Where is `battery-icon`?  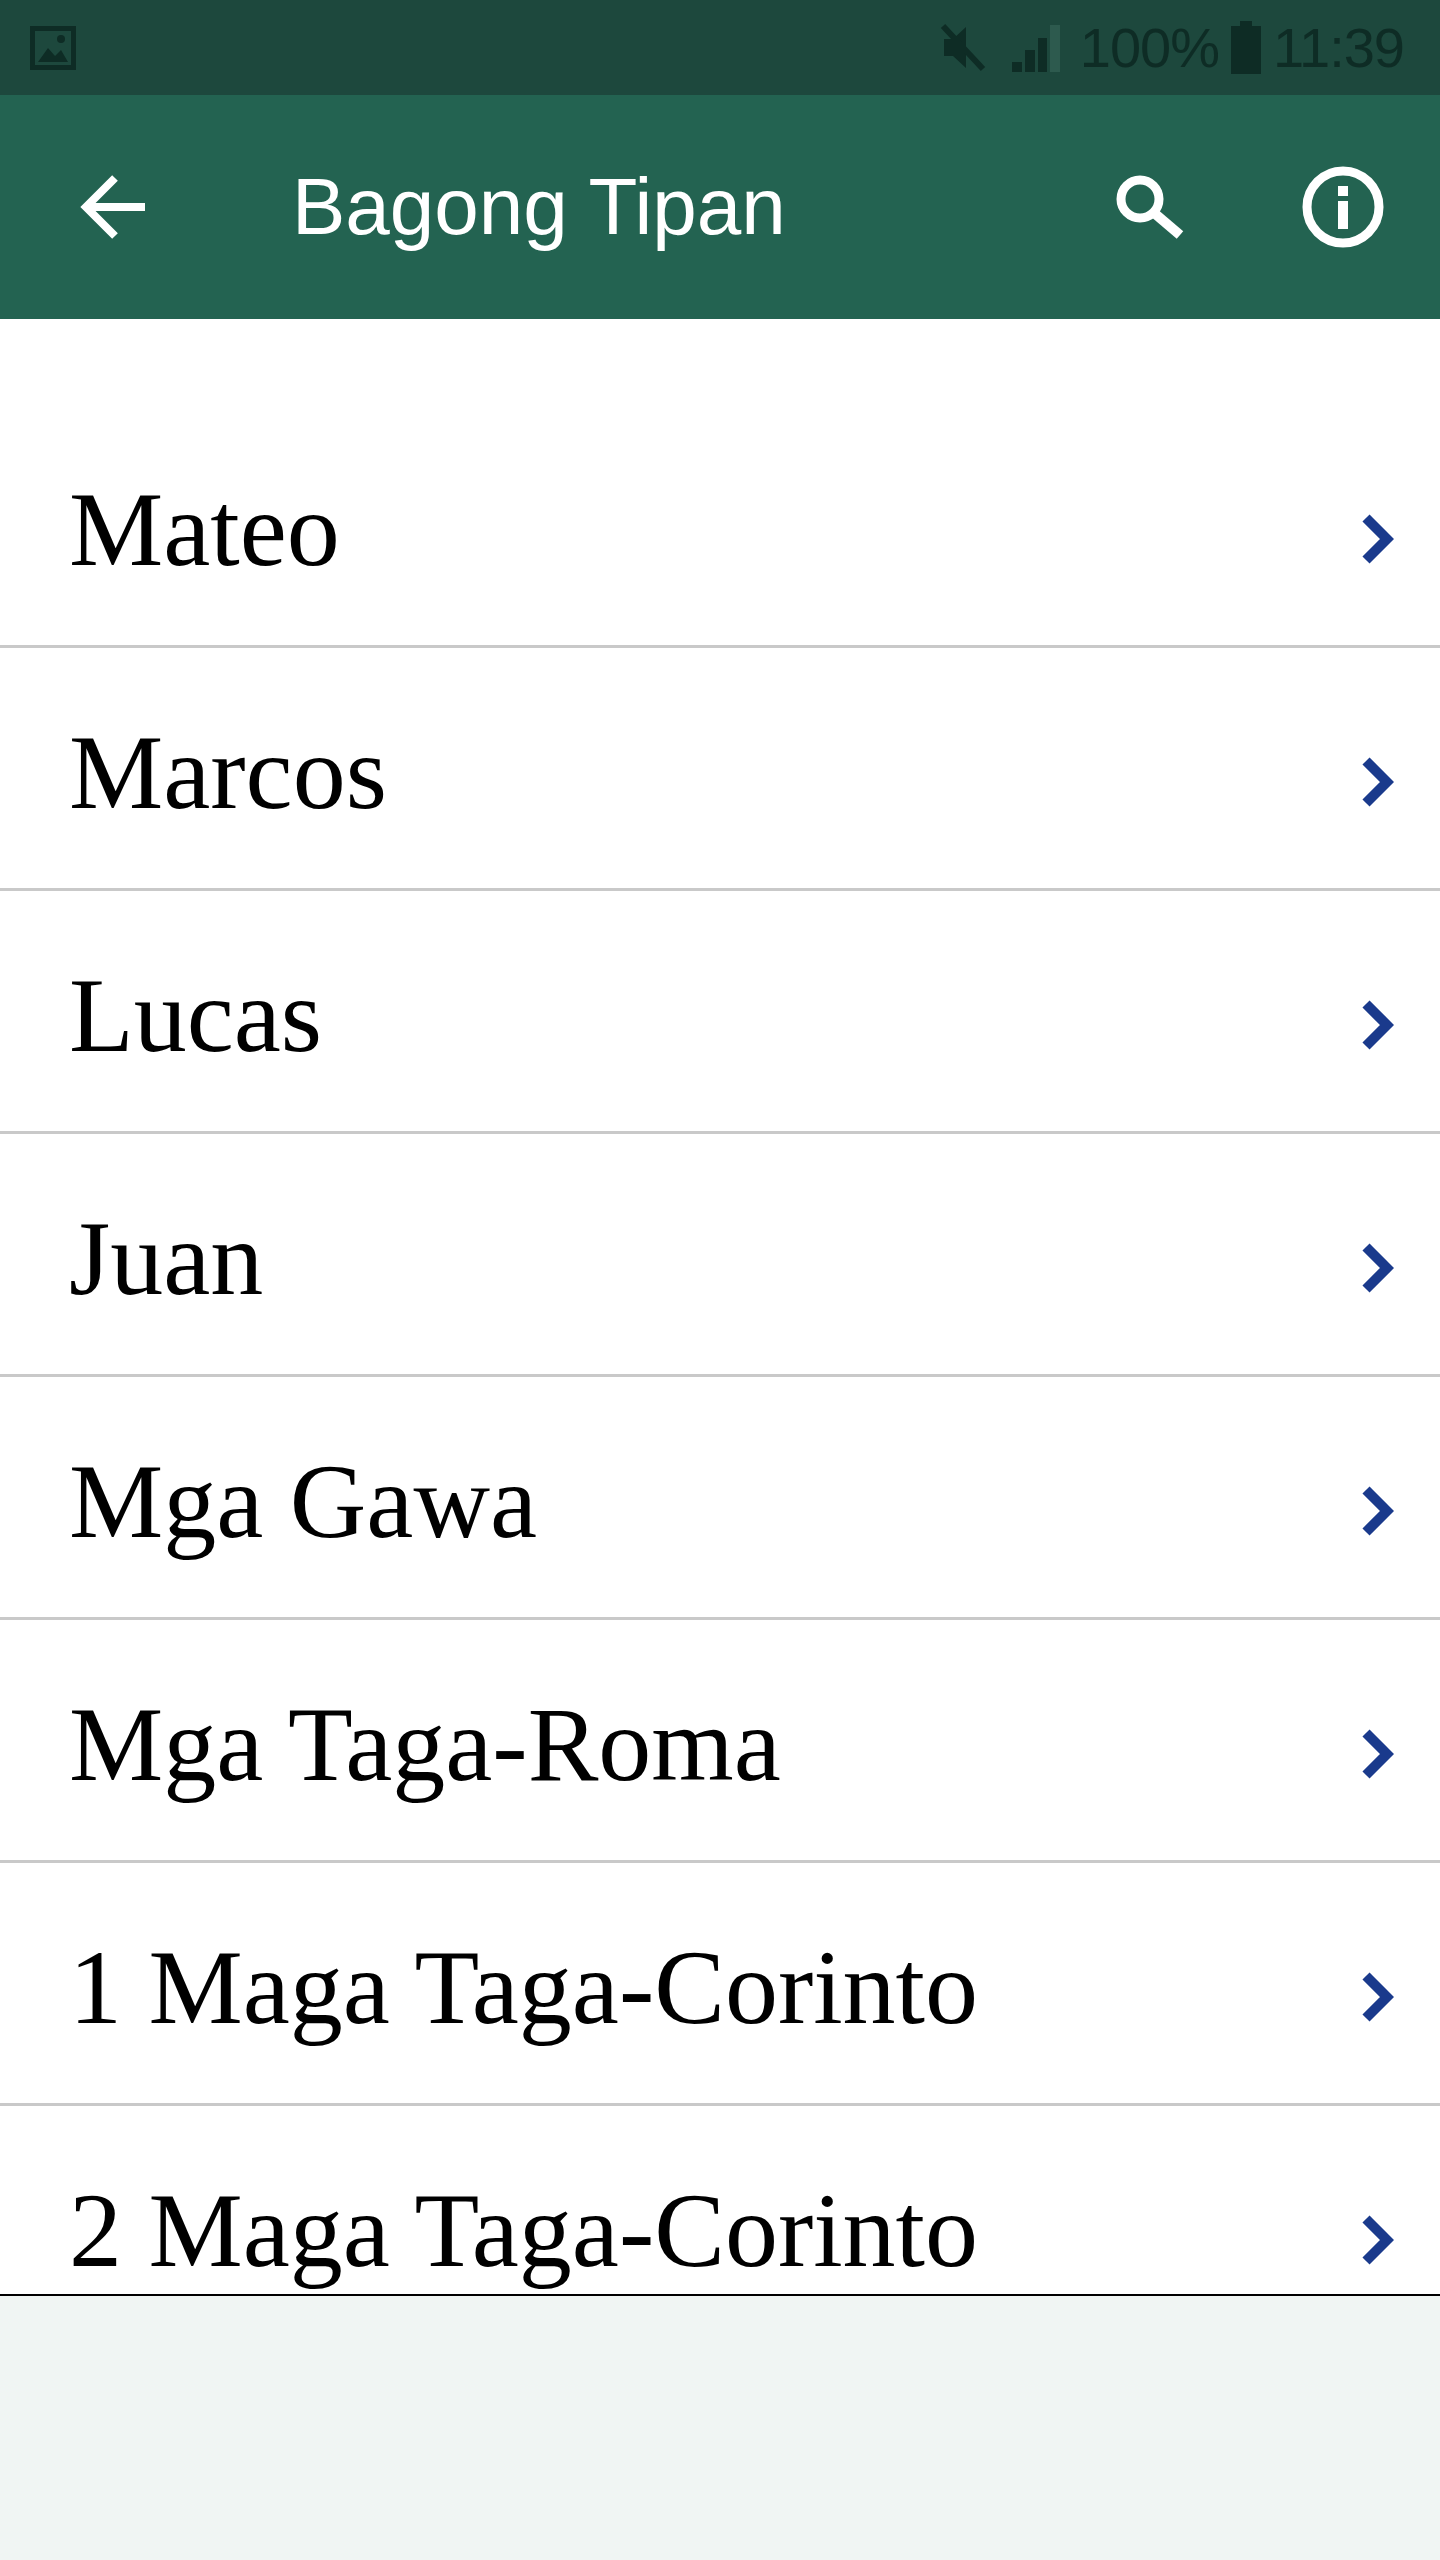
battery-icon is located at coordinates (1246, 47).